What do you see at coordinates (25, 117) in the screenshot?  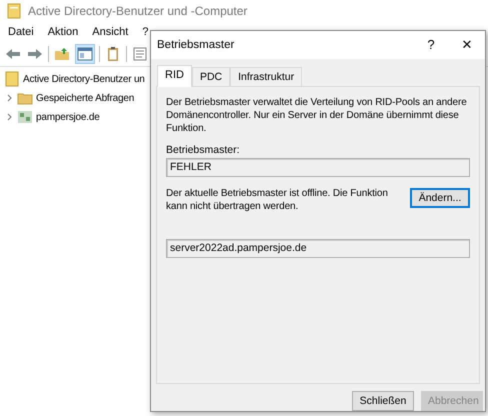 I see `domain-icon` at bounding box center [25, 117].